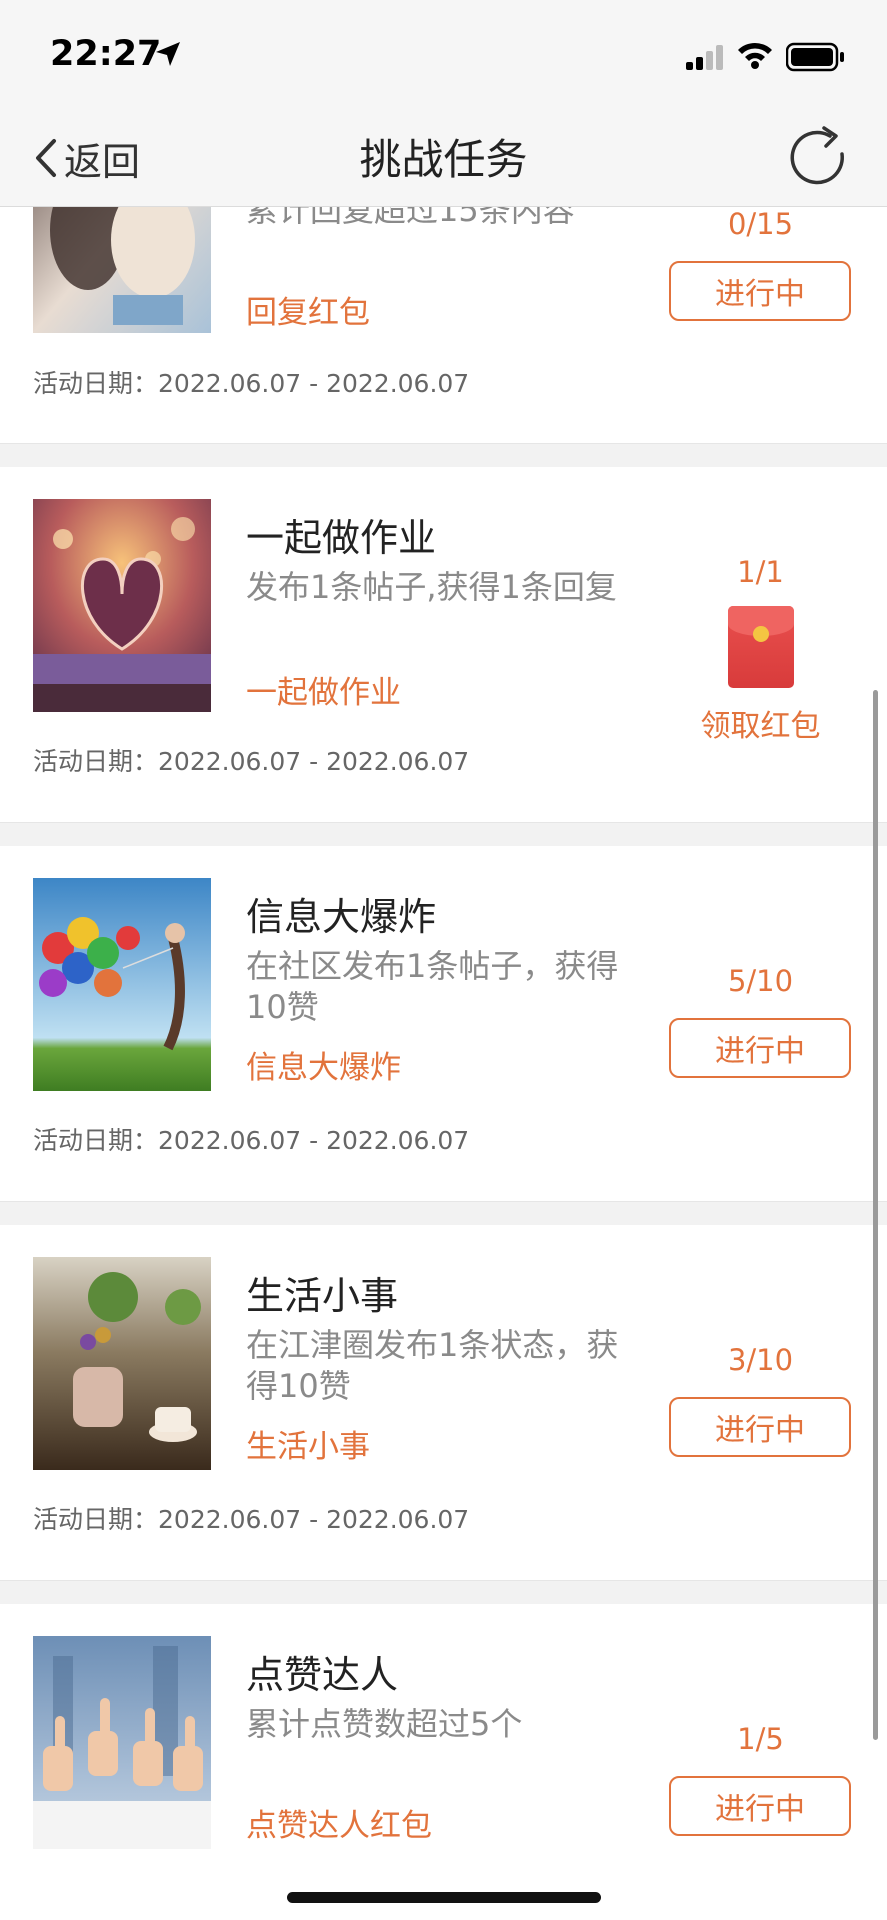  I want to click on task-title: 点赞达人, so click(322, 1675).